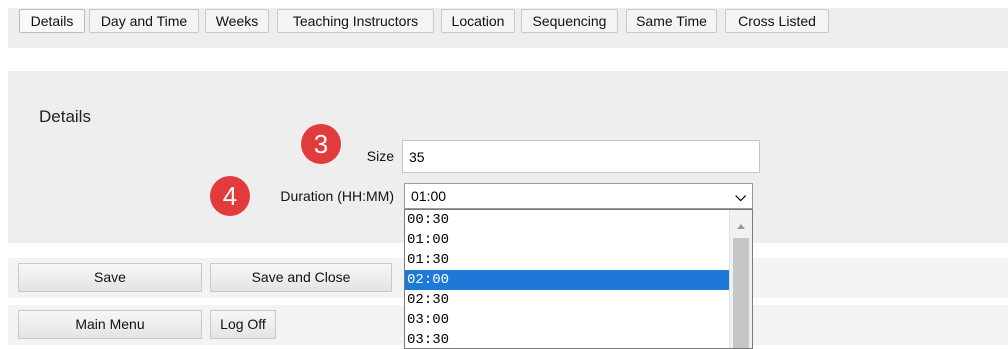 This screenshot has width=1008, height=349. What do you see at coordinates (578, 196) in the screenshot?
I see `duration-select: 01:00 ⌵` at bounding box center [578, 196].